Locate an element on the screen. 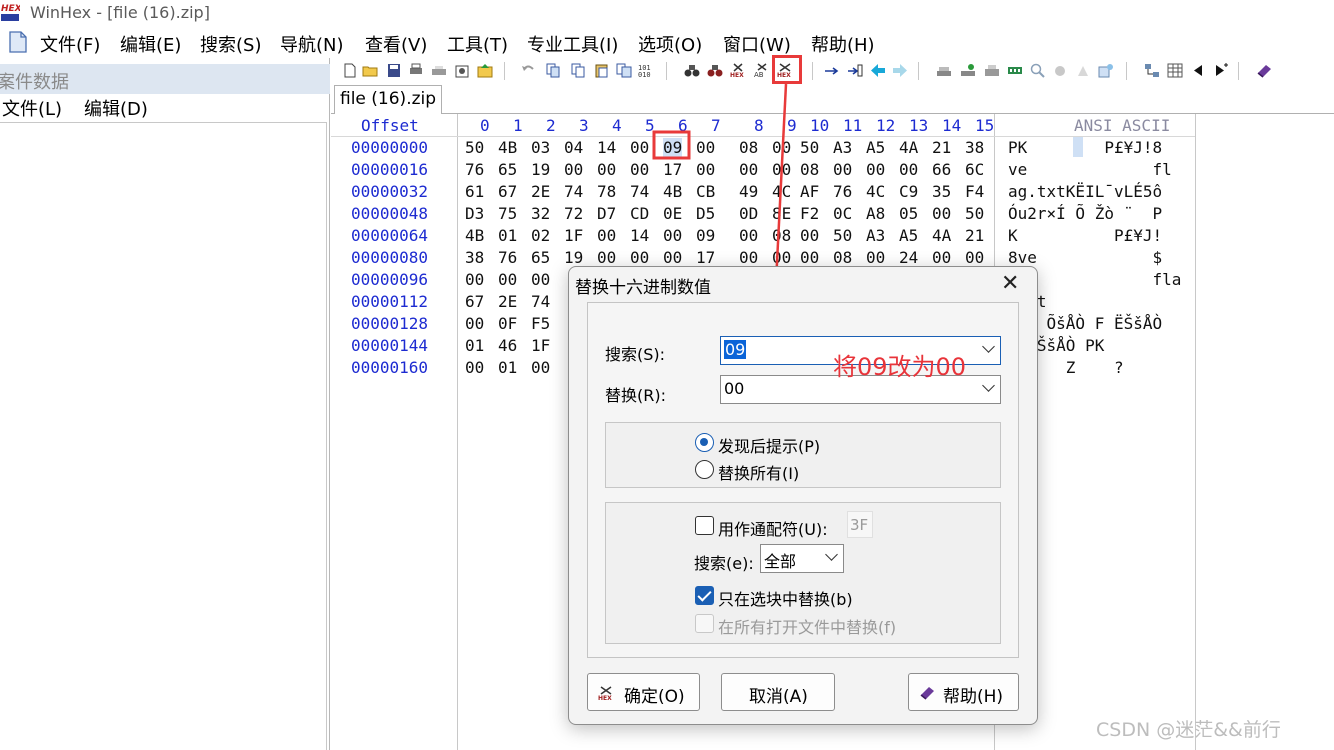 The image size is (1334, 750). help-button: 帮助(H) is located at coordinates (963, 692).